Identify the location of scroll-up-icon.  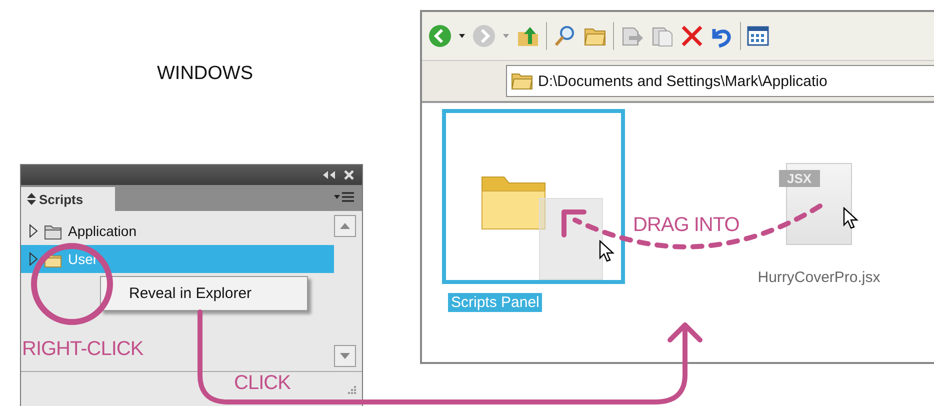
(345, 226).